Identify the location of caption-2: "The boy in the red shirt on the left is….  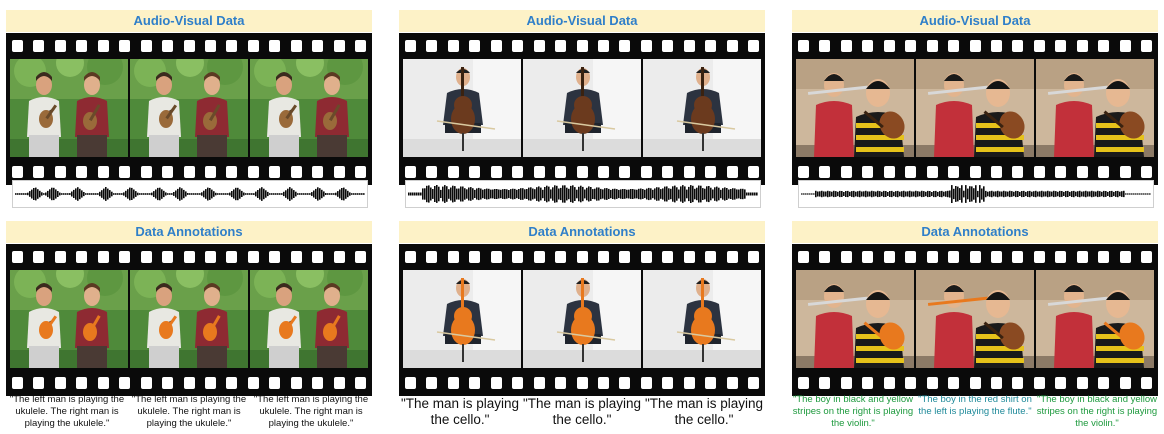
(975, 405).